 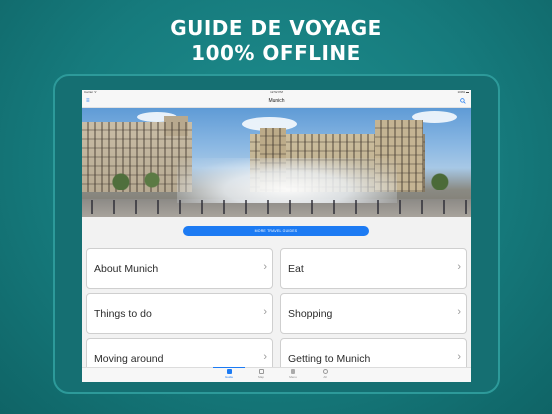 I want to click on tab-map: Map, so click(x=261, y=374).